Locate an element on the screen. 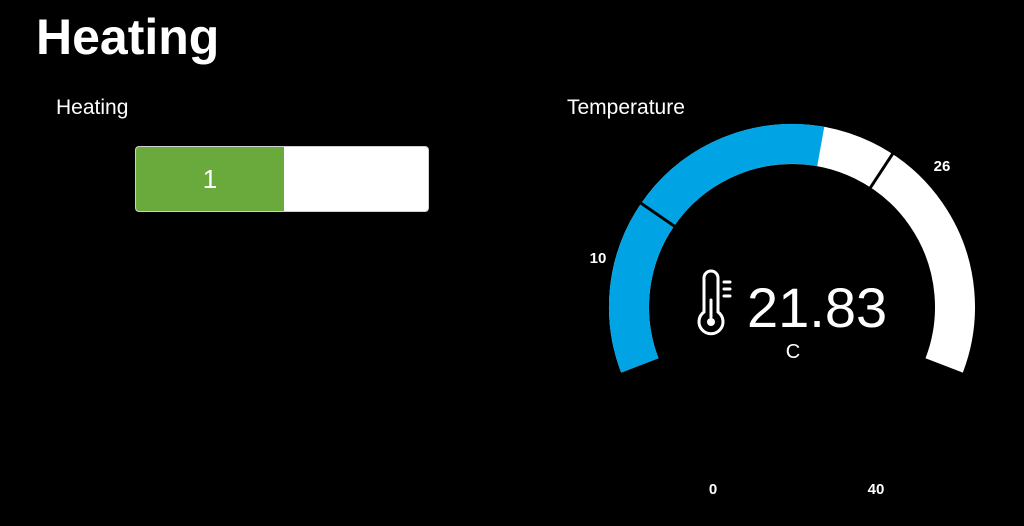 Image resolution: width=1024 pixels, height=526 pixels. gauge-value: 21.83 is located at coordinates (817, 307).